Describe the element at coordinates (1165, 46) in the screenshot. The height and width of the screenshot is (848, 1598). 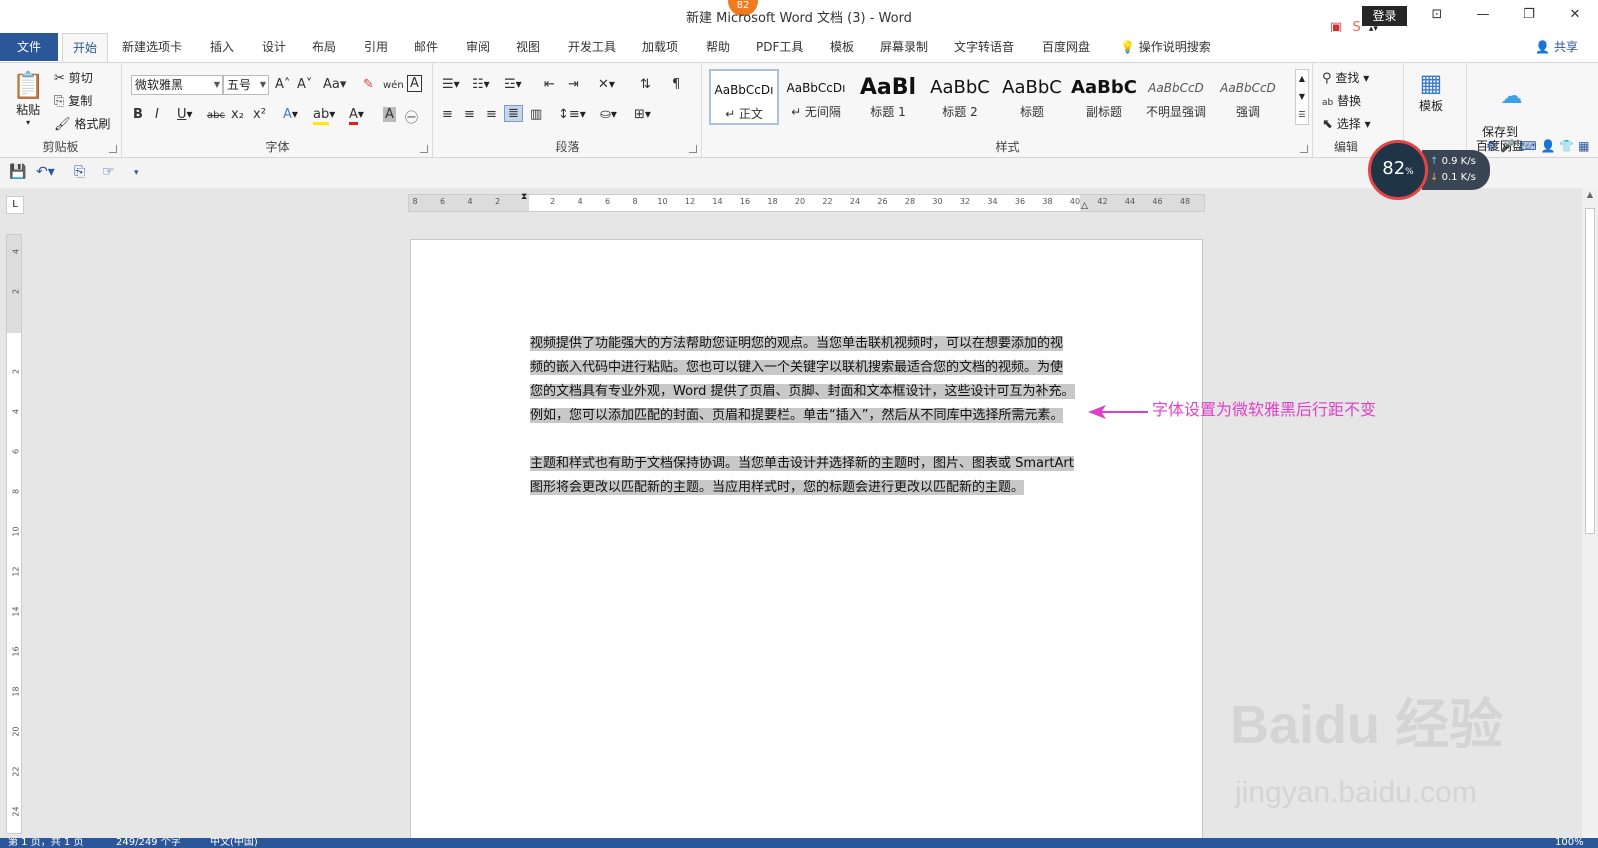
I see `tell-me-search: 💡 操作说明搜索` at that location.